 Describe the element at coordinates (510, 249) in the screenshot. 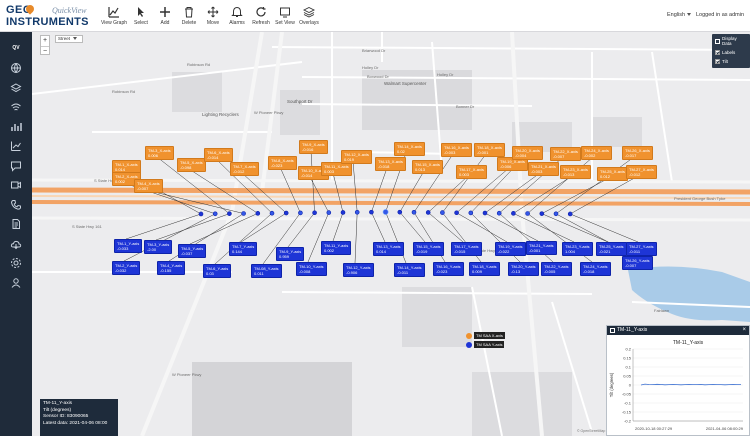

I see `sensor-label-y-19: TM-19_Y-axis -0.022` at that location.